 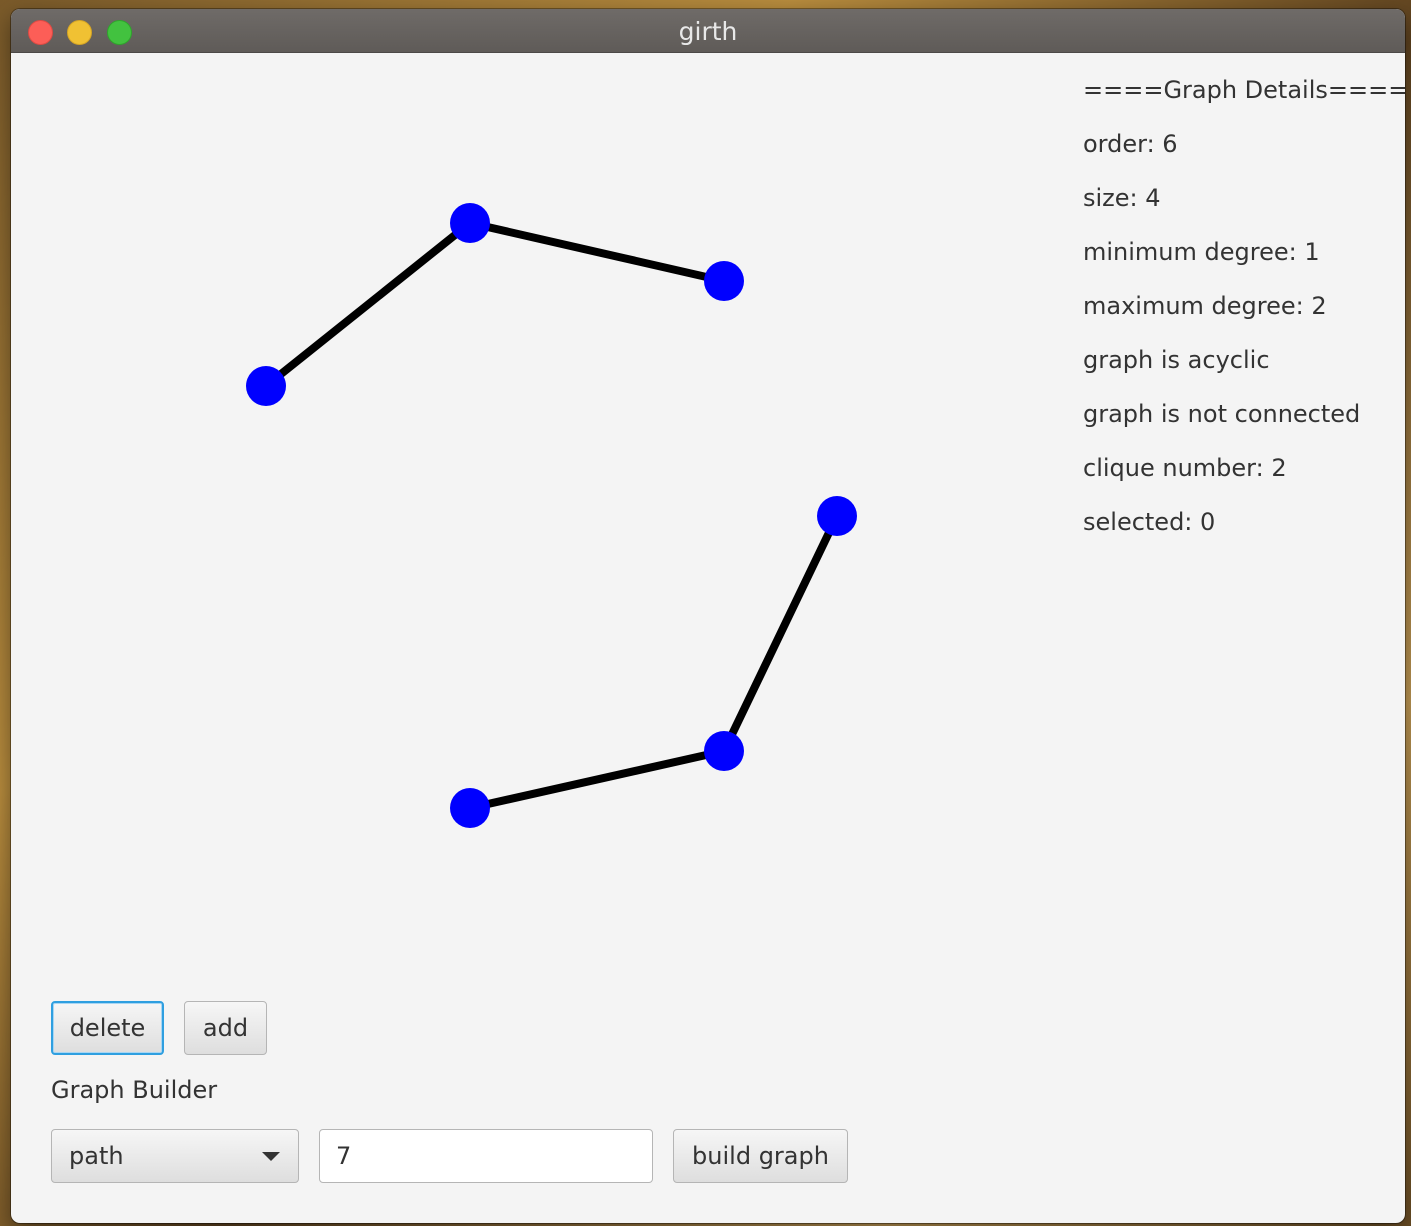 I want to click on build-graph-button: build graph, so click(x=760, y=1156).